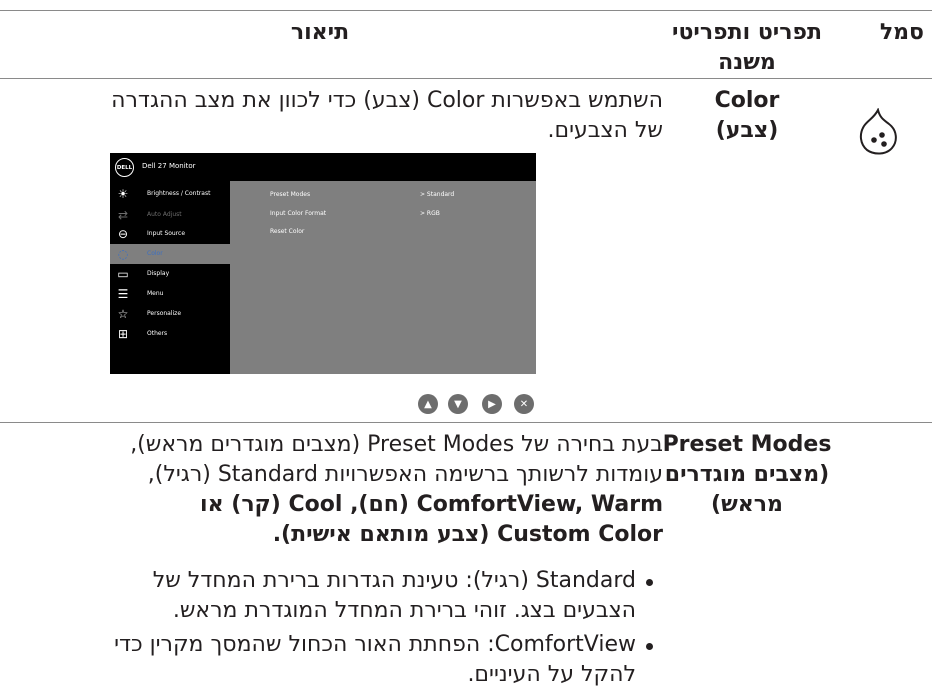  What do you see at coordinates (179, 193) in the screenshot?
I see `osd-item-label: Brightness / Contrast` at bounding box center [179, 193].